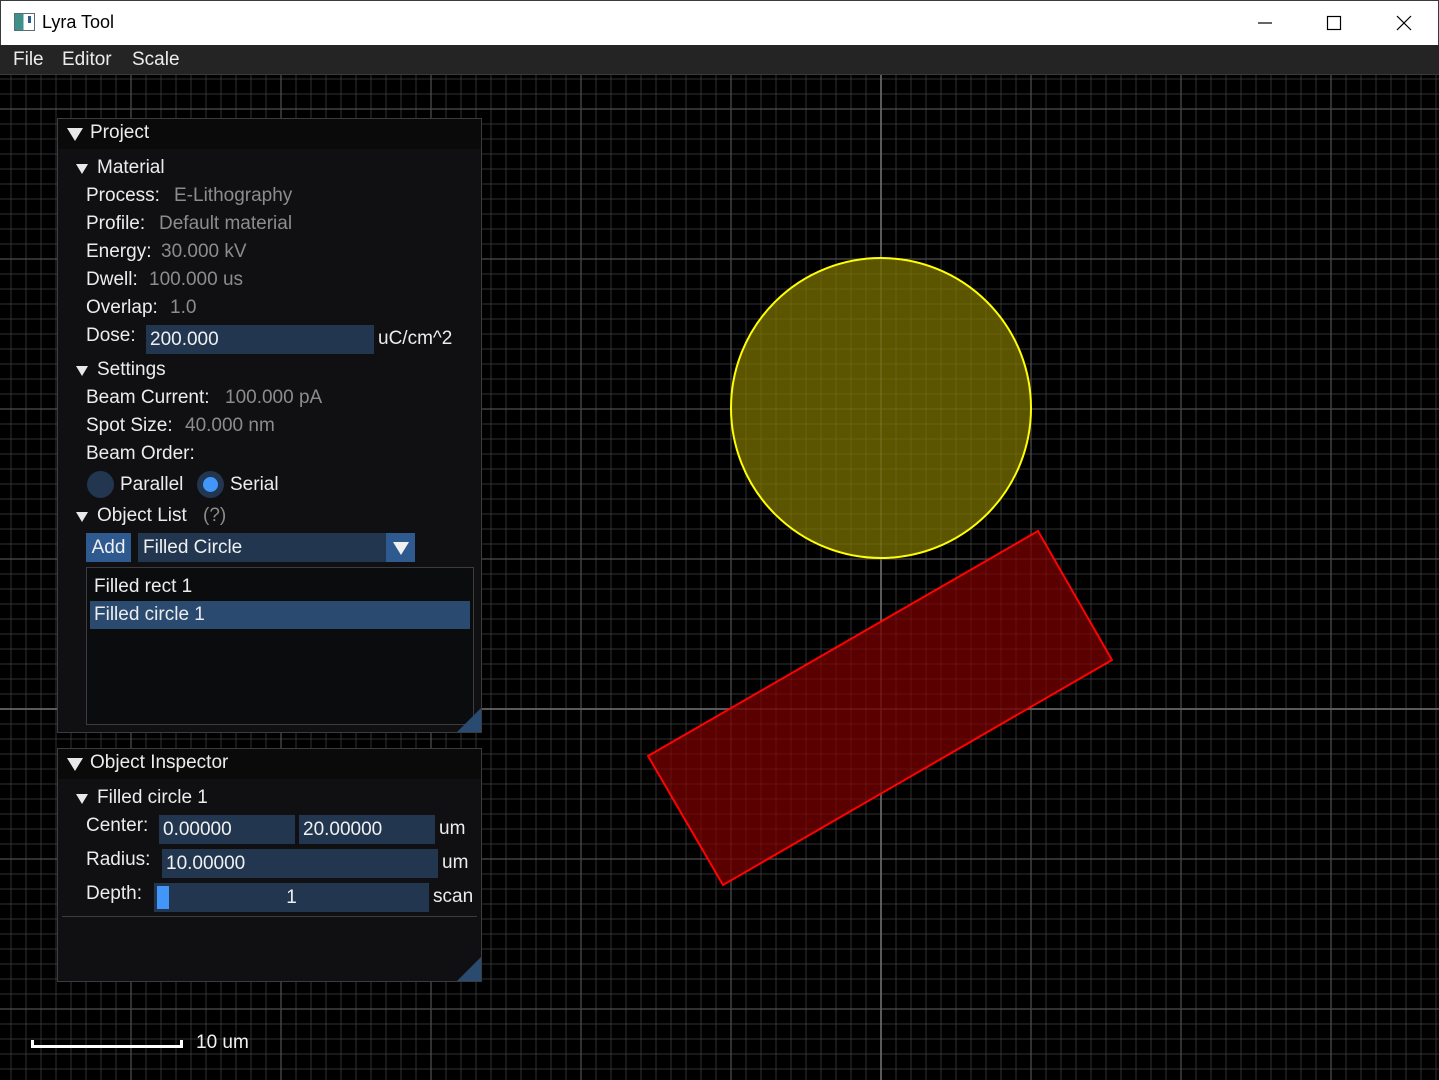 The image size is (1439, 1080). What do you see at coordinates (280, 615) in the screenshot?
I see `list-item-selected: Filled circle 1` at bounding box center [280, 615].